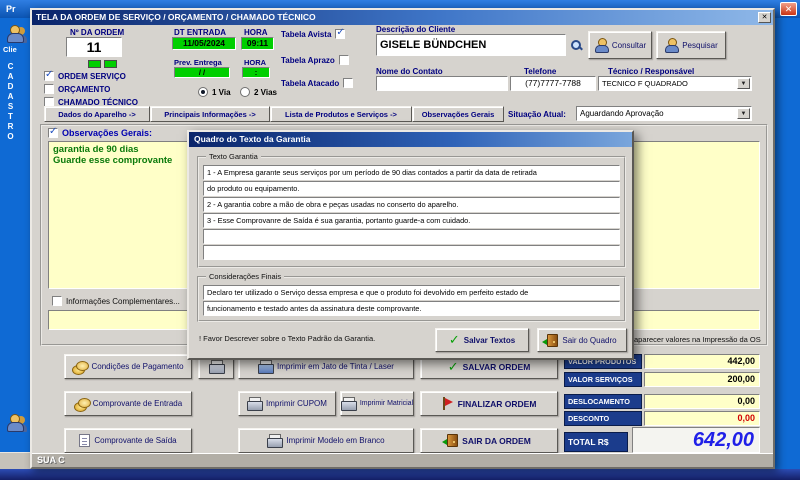 The height and width of the screenshot is (480, 800). I want to click on tabela-atacado-label: Tabela Atacado, so click(310, 83).